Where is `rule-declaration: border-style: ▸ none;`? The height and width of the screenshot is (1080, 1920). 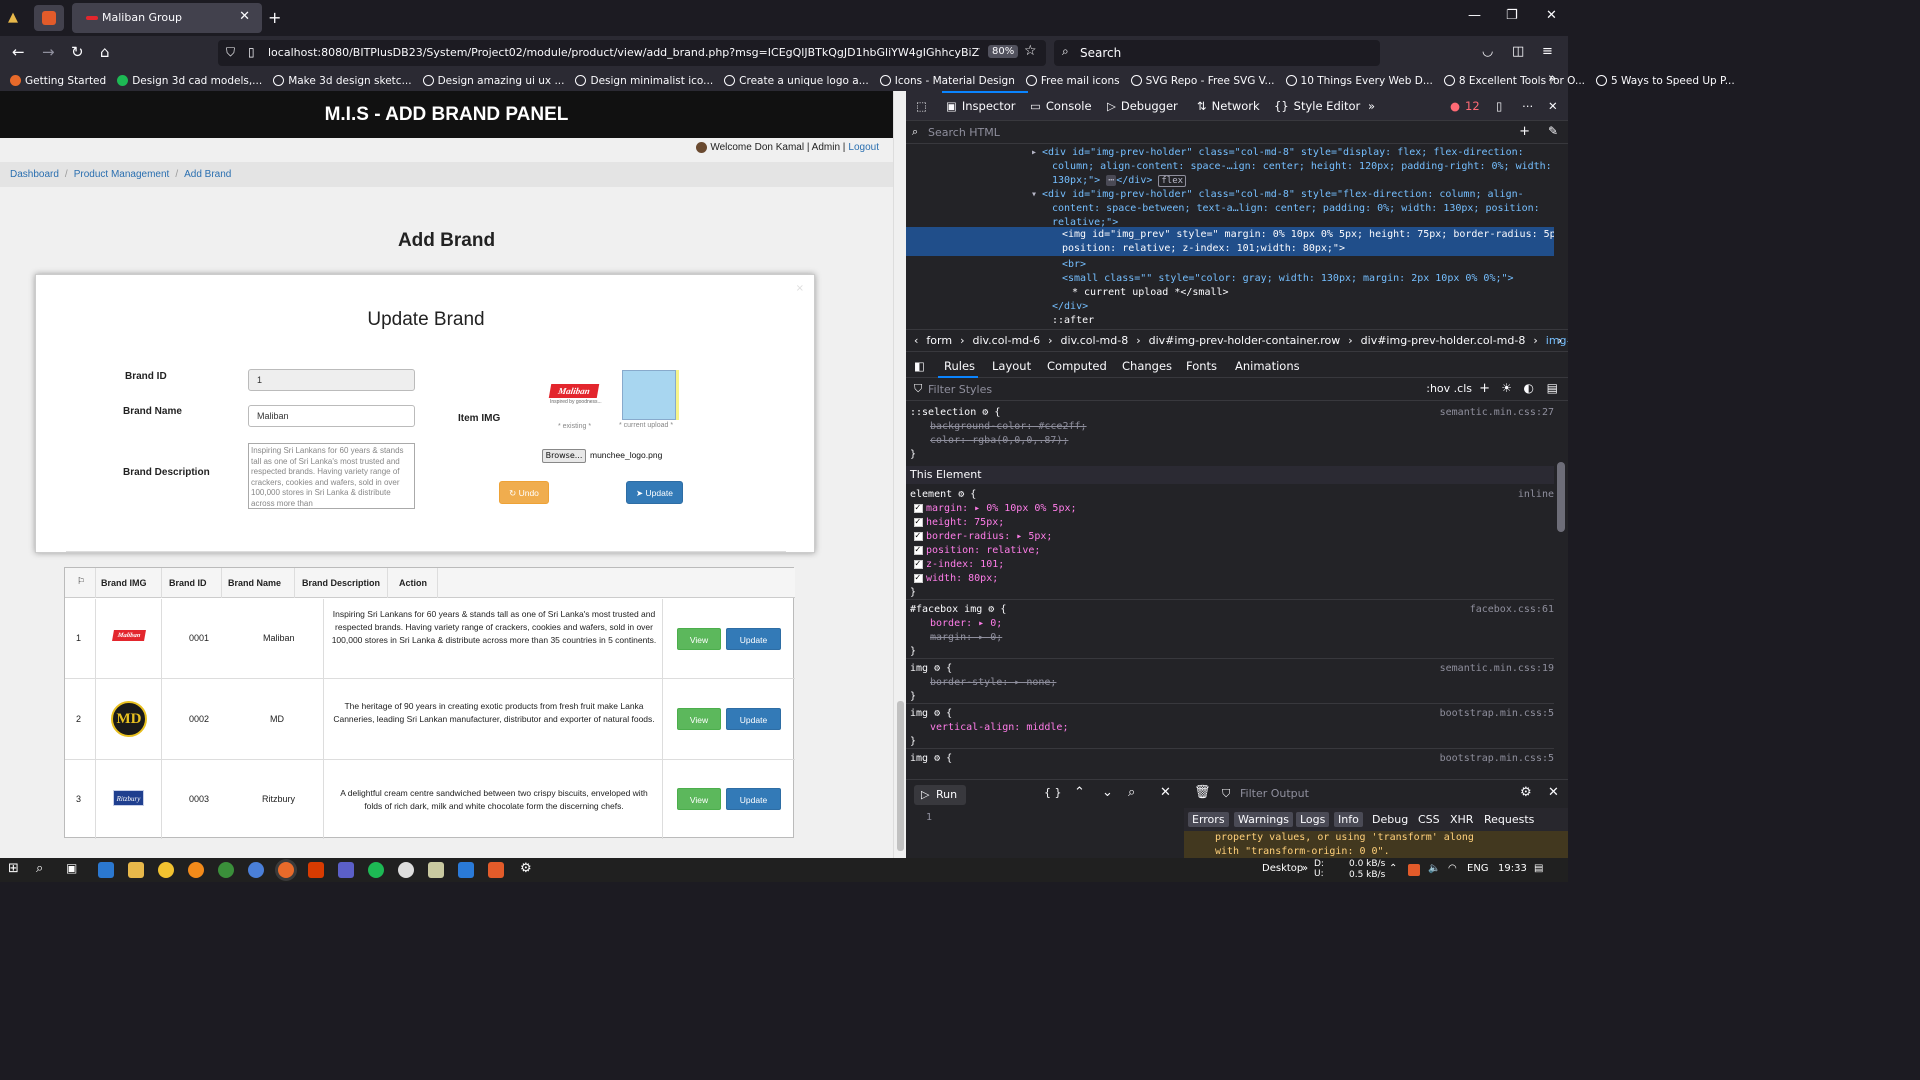
rule-declaration: border-style: ▸ none; is located at coordinates (993, 683).